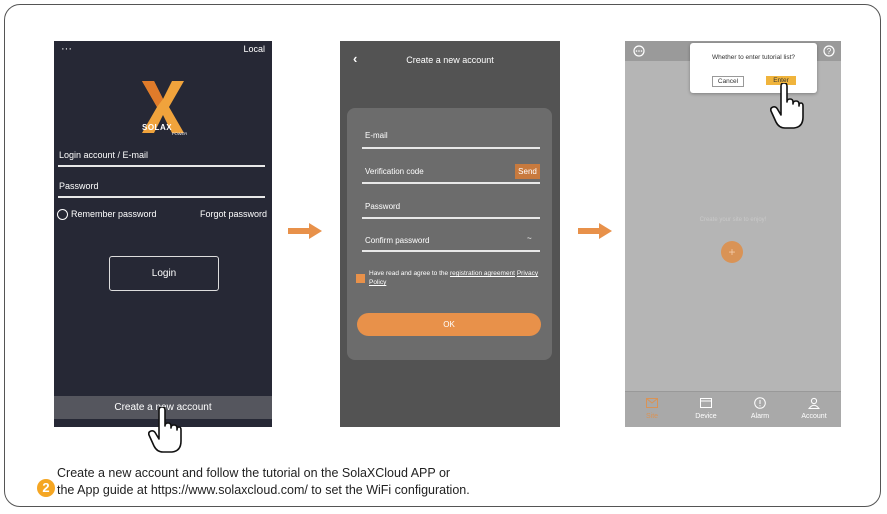 The height and width of the screenshot is (514, 887). I want to click on send-button: Send, so click(527, 171).